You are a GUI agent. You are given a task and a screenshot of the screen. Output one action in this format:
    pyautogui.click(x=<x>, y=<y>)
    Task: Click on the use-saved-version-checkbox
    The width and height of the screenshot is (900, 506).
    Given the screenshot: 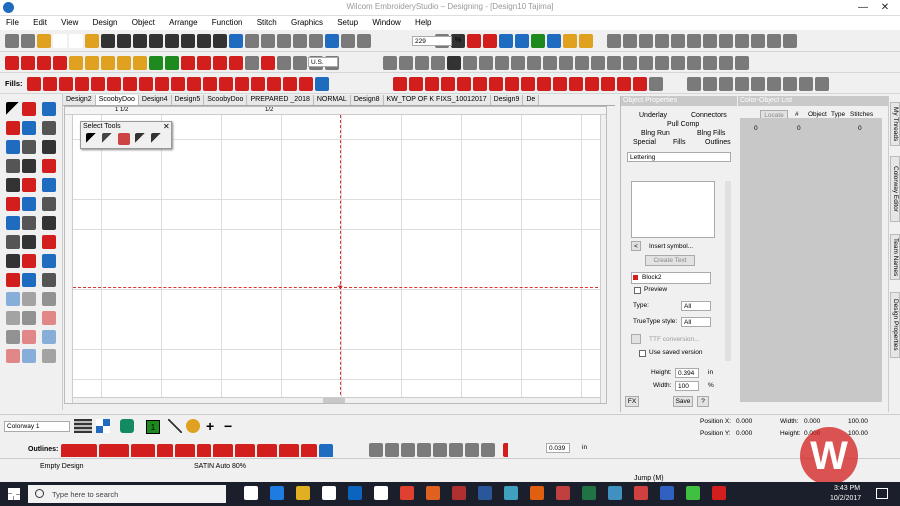 What is the action you would take?
    pyautogui.click(x=642, y=353)
    